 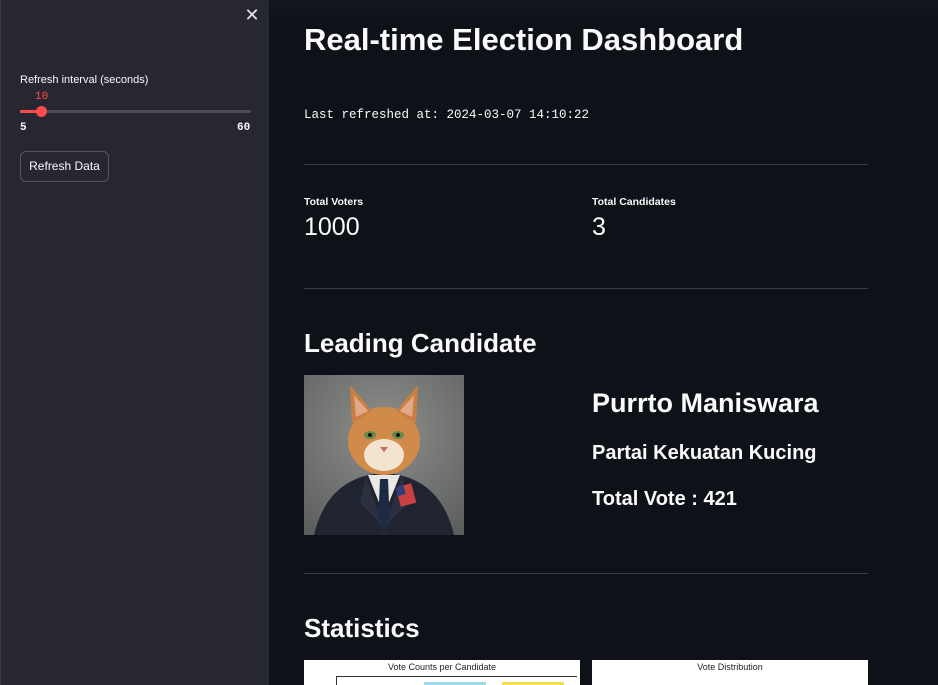 What do you see at coordinates (384, 455) in the screenshot?
I see `candidate-photo` at bounding box center [384, 455].